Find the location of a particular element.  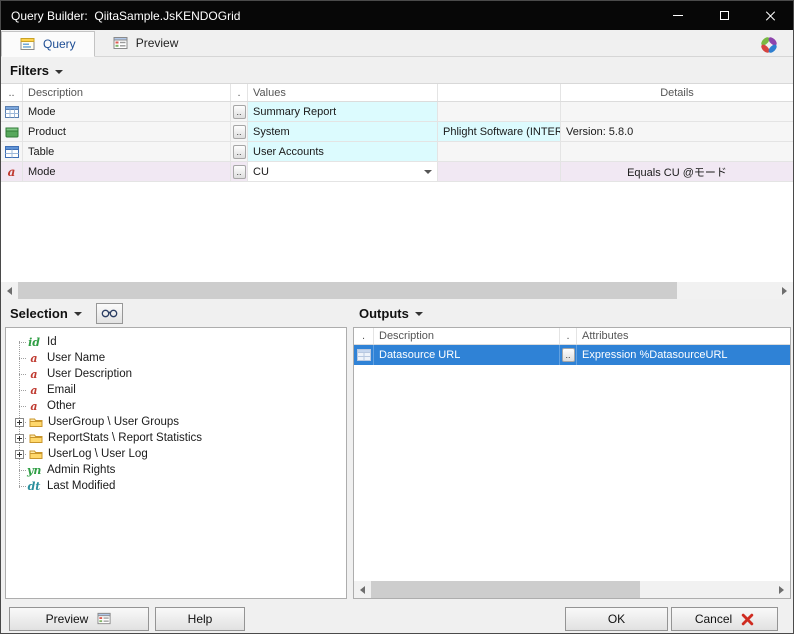

tree-item-label: Other is located at coordinates (61, 406).